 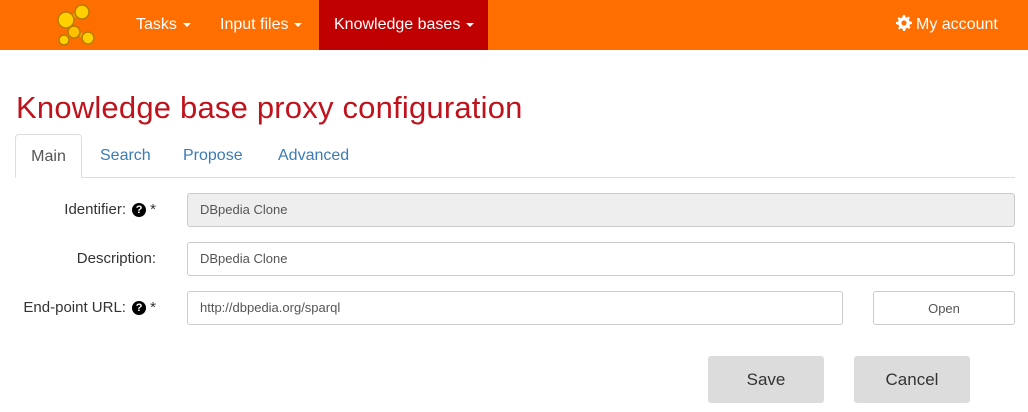 I want to click on identifier-label-group: Identifier: ? *, so click(x=110, y=209).